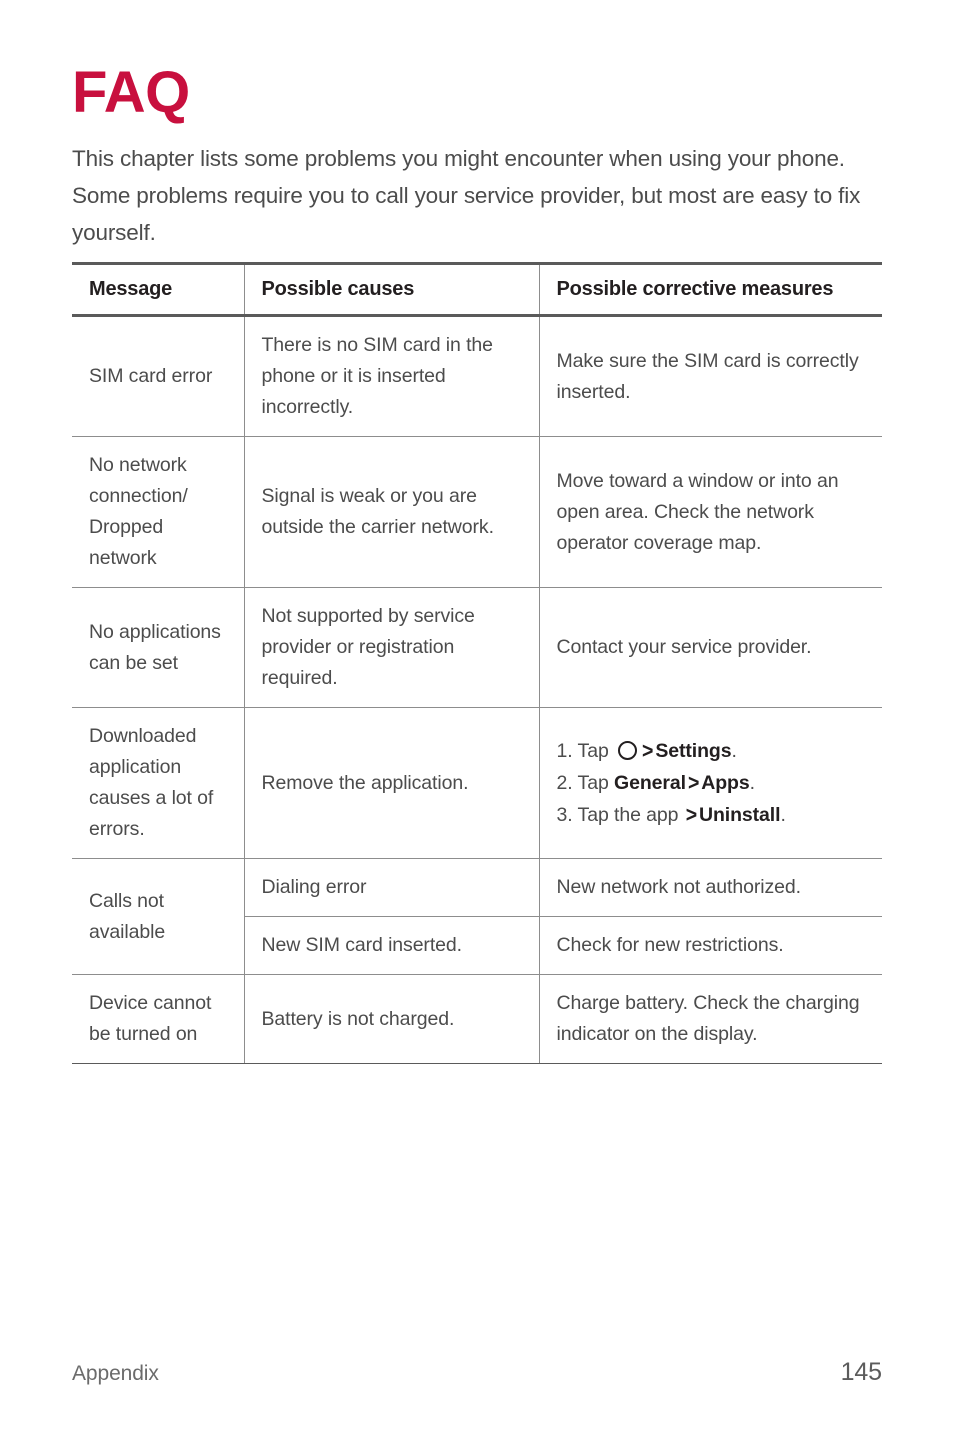  What do you see at coordinates (477, 1372) in the screenshot?
I see `page-footer: Appendix 145` at bounding box center [477, 1372].